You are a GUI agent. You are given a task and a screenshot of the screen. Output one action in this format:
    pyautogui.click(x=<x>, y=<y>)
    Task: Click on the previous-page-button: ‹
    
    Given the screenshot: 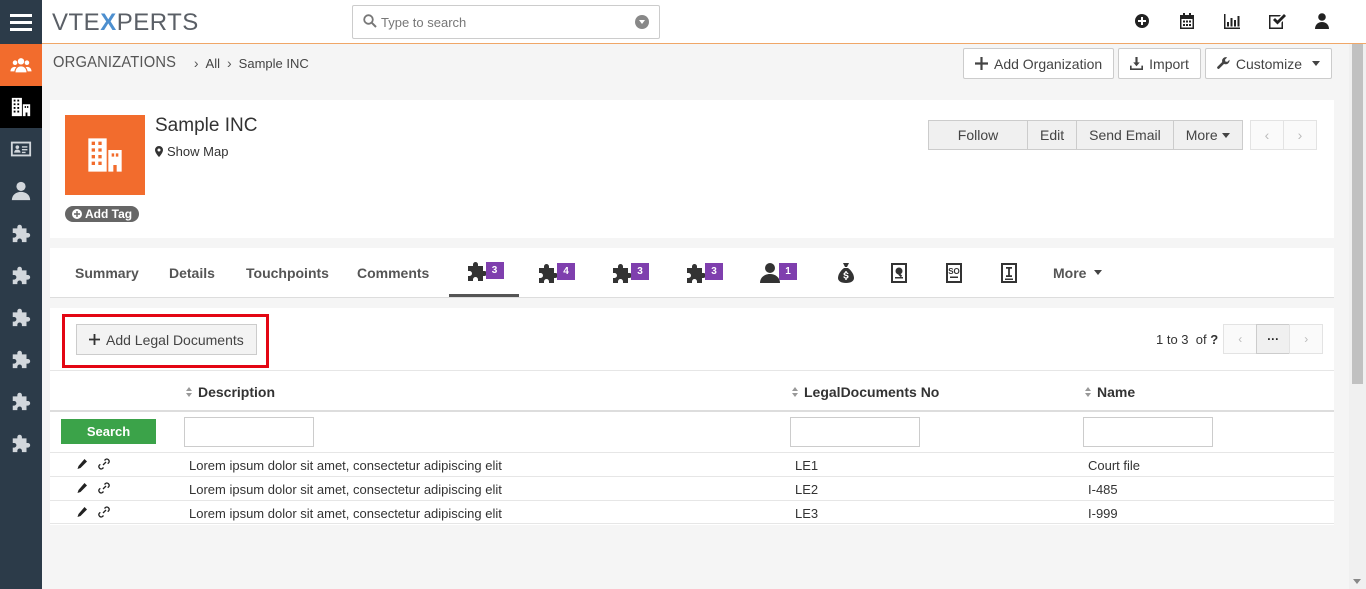 What is the action you would take?
    pyautogui.click(x=1240, y=339)
    